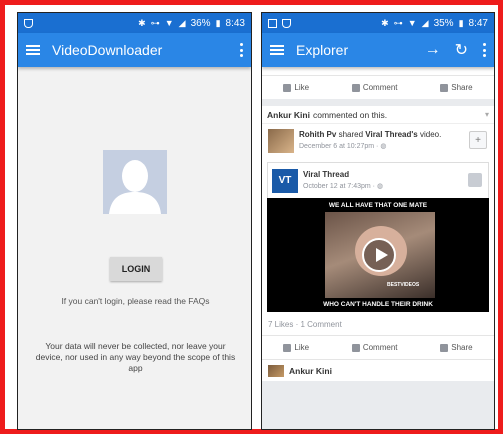  I want to click on commenter-name: Ankur Kini, so click(310, 371).